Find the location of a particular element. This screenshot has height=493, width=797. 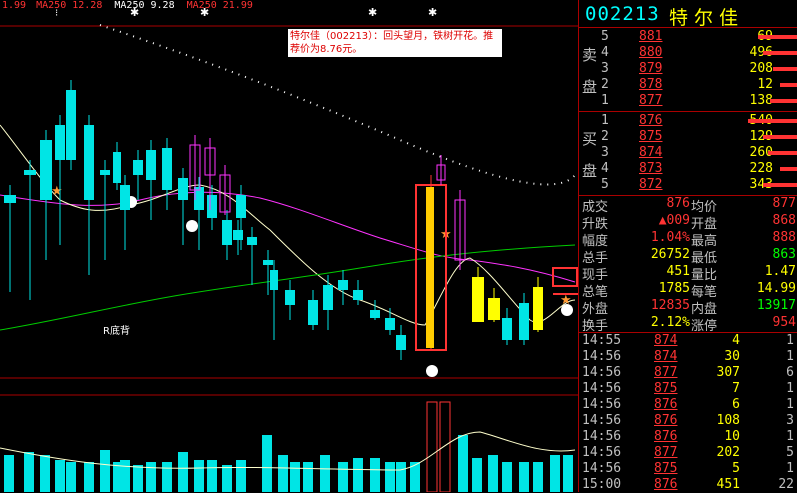

tick-count: 3 is located at coordinates (790, 420).